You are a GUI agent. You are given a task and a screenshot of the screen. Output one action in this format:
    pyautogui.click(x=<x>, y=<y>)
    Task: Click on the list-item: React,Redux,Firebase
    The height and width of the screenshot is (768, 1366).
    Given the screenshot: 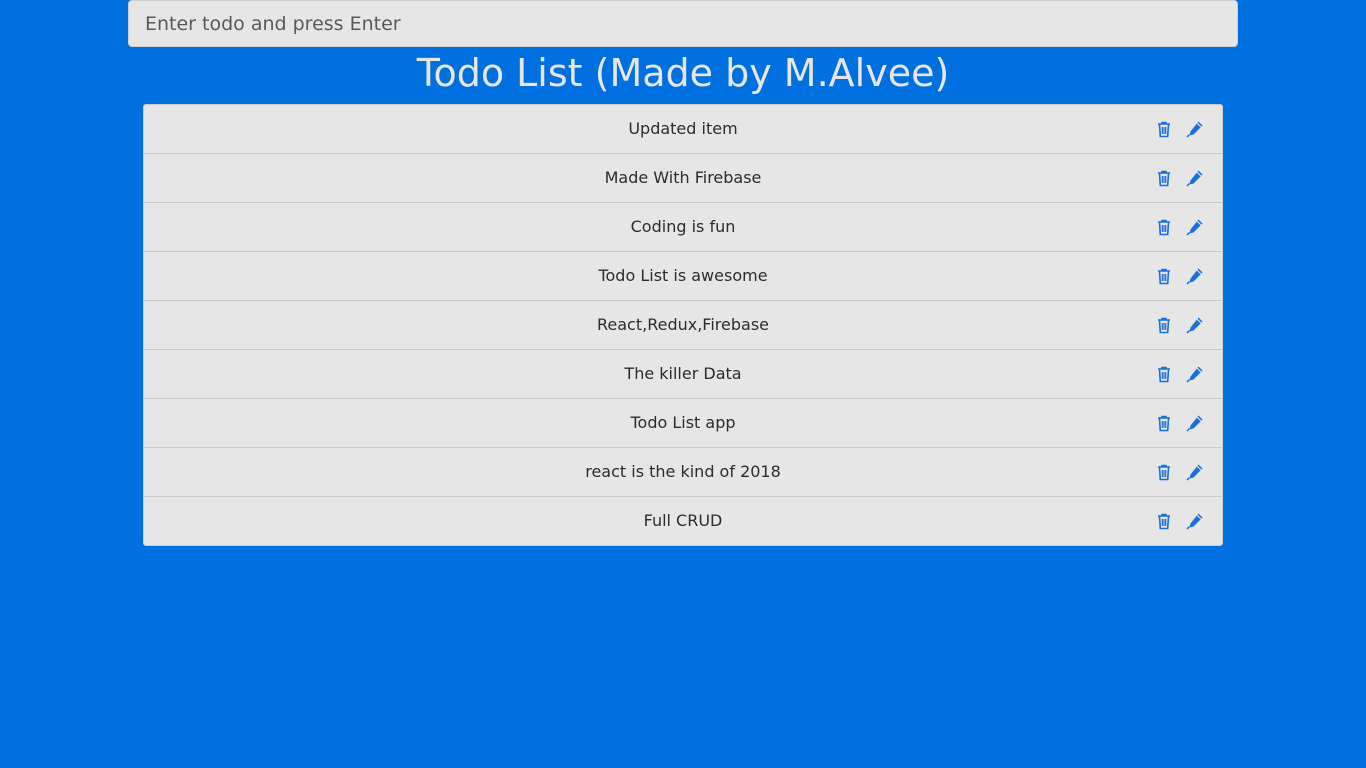 What is the action you would take?
    pyautogui.click(x=683, y=325)
    